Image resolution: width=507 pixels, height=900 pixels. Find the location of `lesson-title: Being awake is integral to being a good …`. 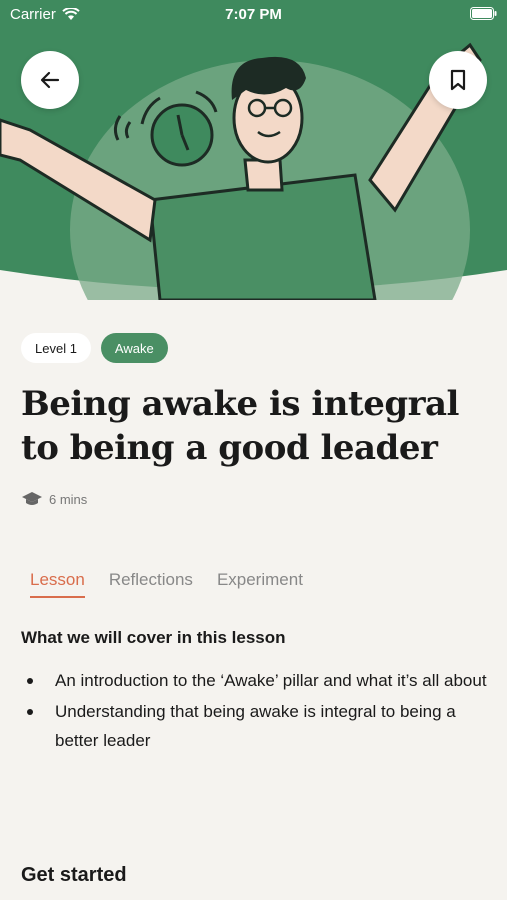

lesson-title: Being awake is integral to being a good … is located at coordinates (240, 426).